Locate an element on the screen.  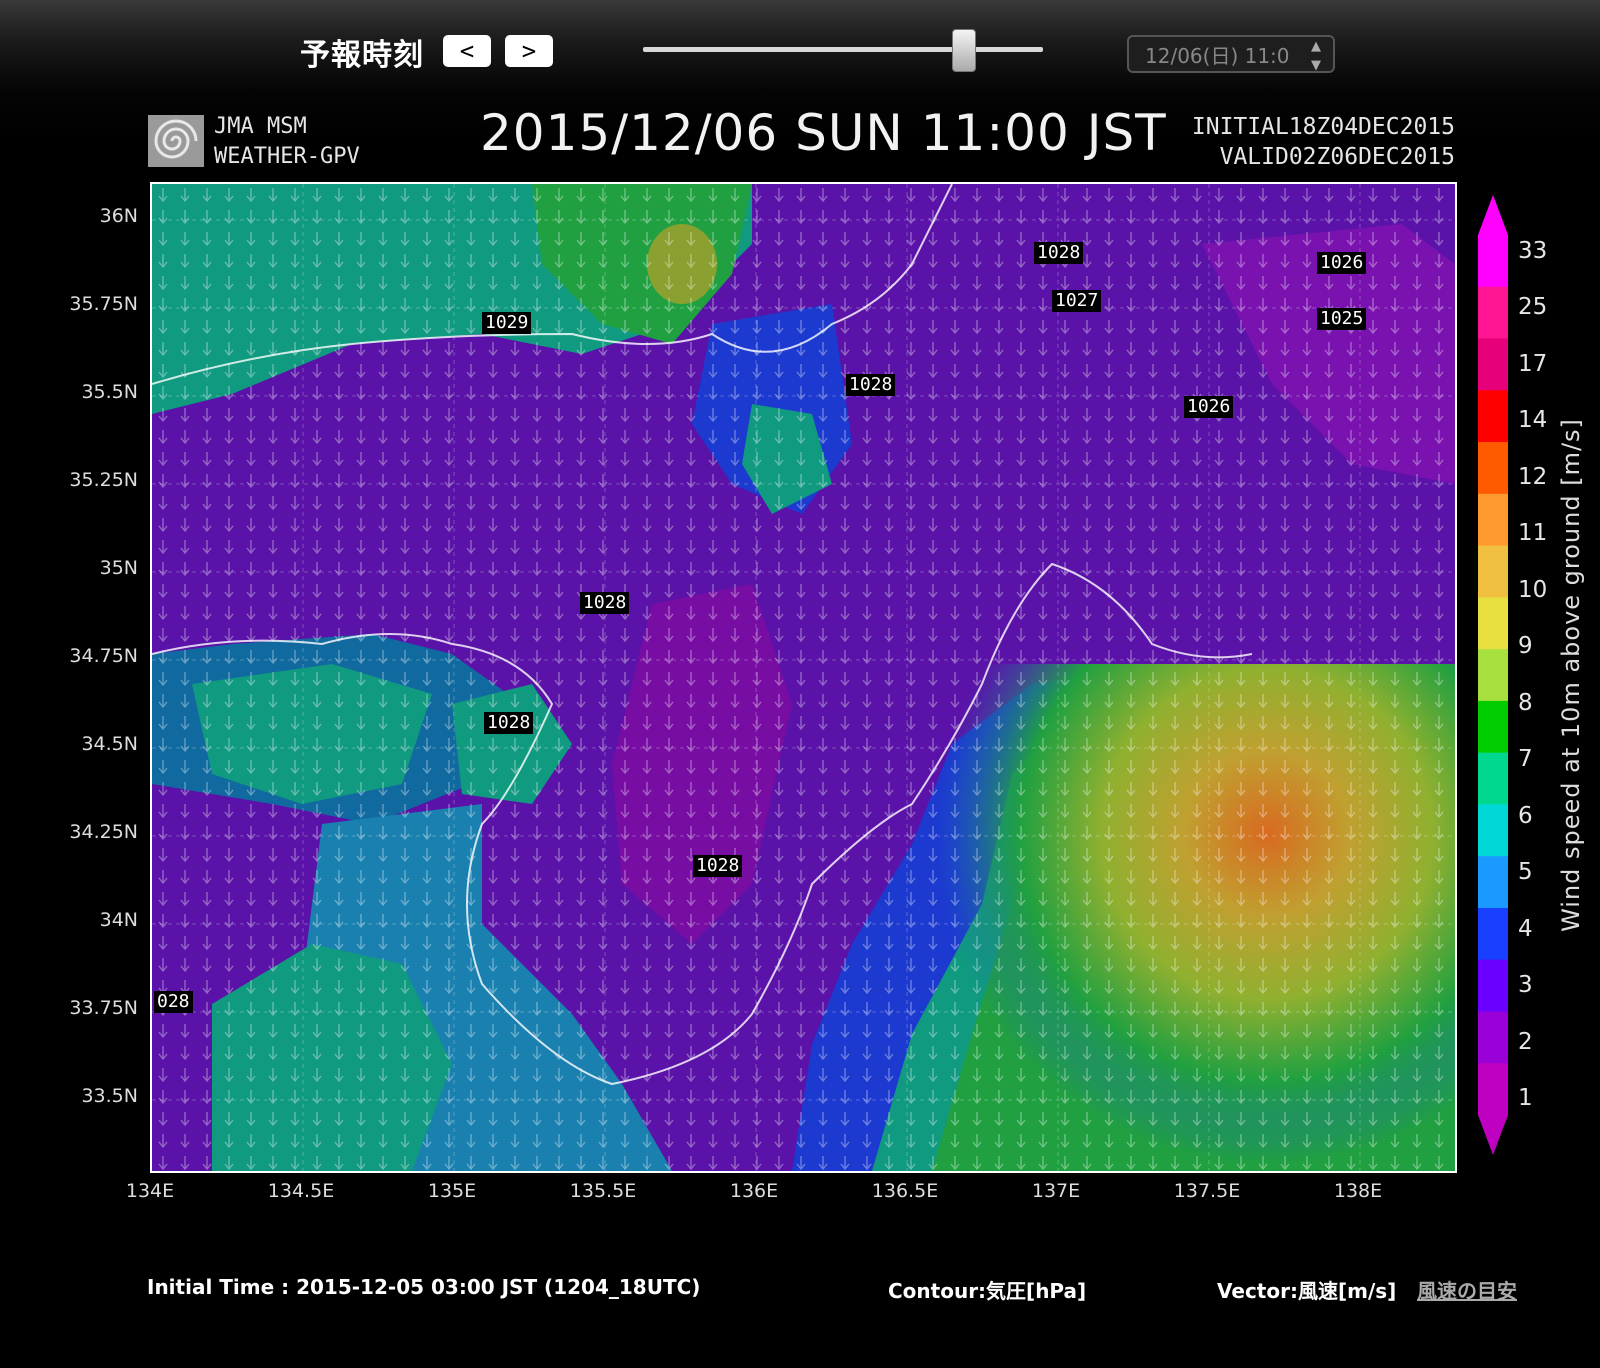
isobar-label: 1025 is located at coordinates (1342, 319).